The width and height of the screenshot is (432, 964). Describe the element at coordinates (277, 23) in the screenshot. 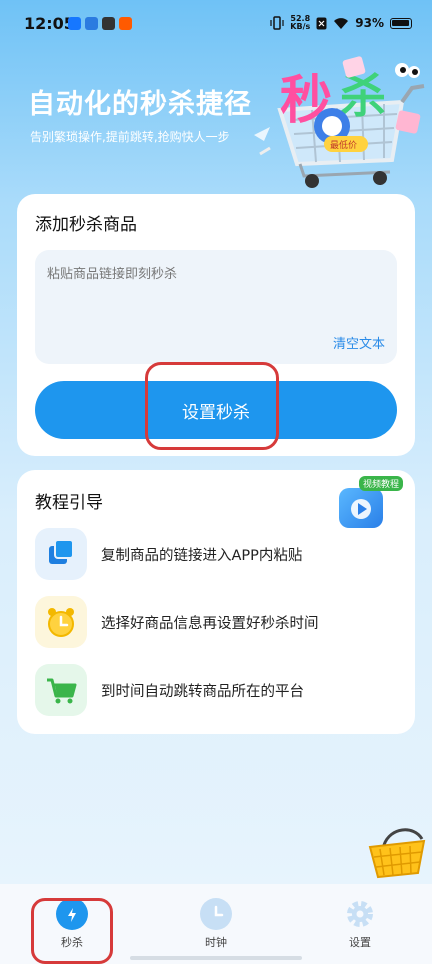

I see `vibrate-icon` at that location.